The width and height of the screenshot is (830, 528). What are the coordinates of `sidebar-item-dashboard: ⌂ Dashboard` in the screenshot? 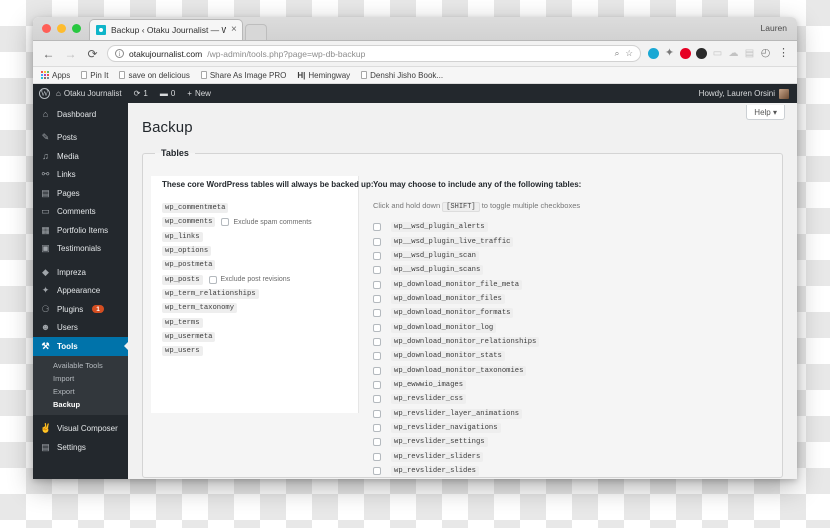 It's located at (80, 114).